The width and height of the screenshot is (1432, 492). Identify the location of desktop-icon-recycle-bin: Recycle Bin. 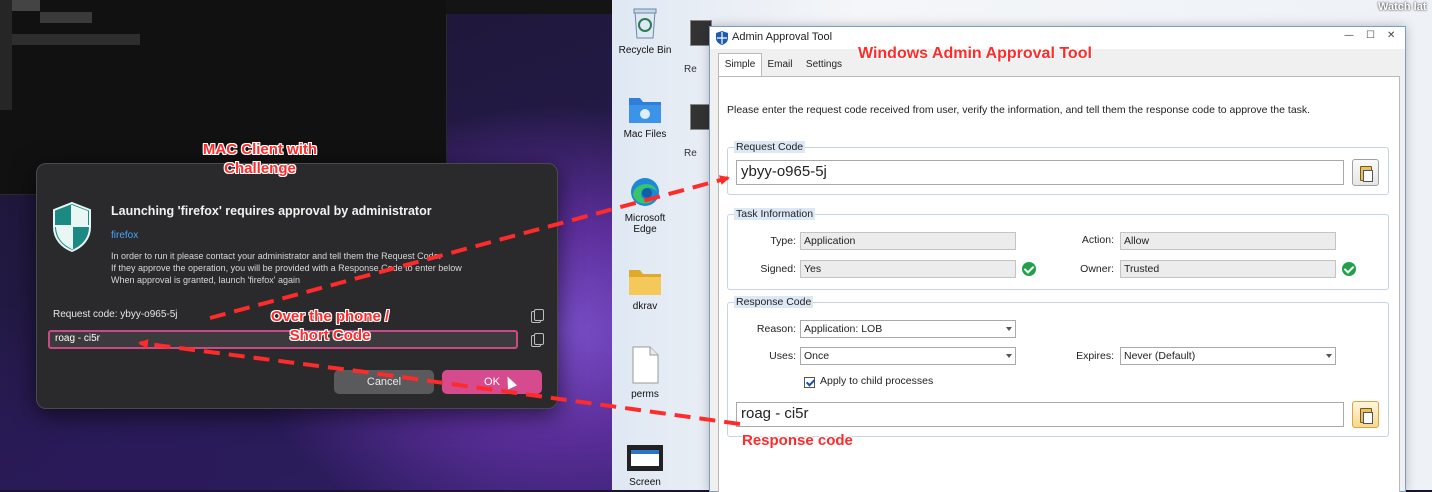
(645, 31).